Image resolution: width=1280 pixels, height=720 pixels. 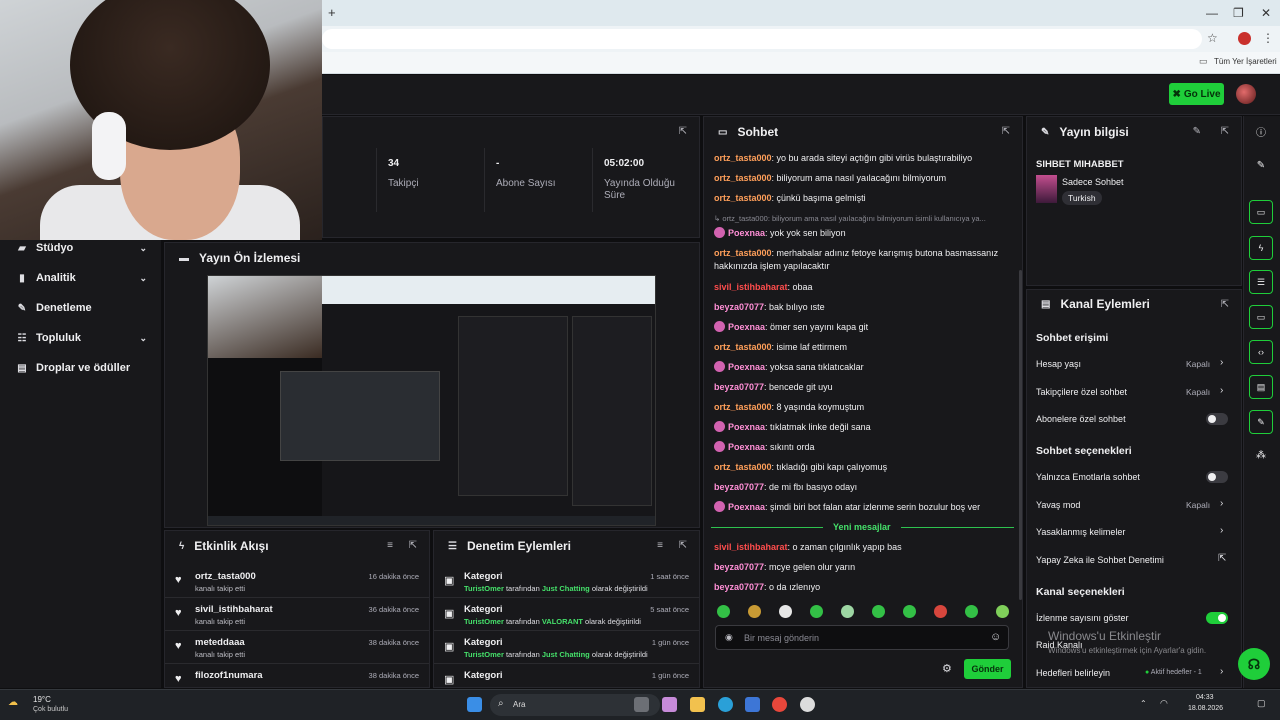 What do you see at coordinates (1238, 13) in the screenshot?
I see `restore-icon: ❐` at bounding box center [1238, 13].